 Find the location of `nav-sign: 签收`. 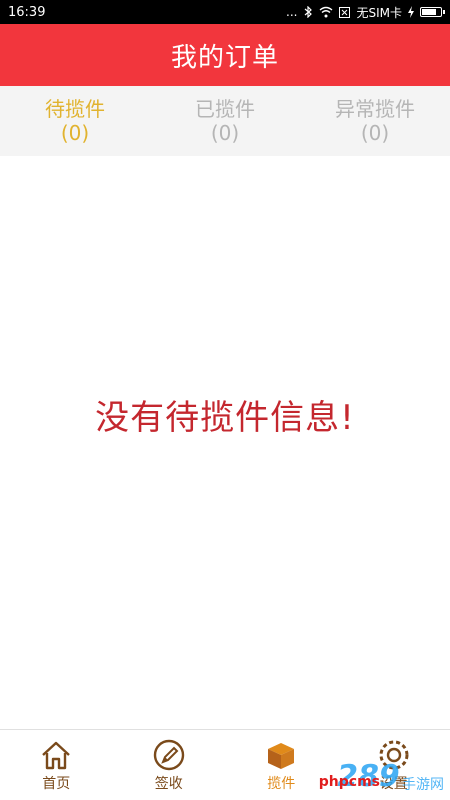

nav-sign: 签收 is located at coordinates (169, 765).